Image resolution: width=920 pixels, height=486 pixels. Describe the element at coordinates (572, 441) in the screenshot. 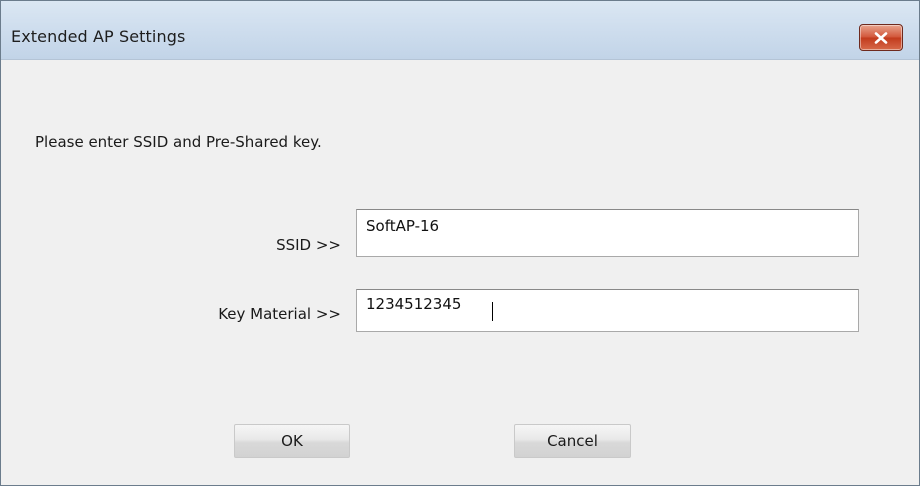

I see `cancel-button: Cancel` at that location.